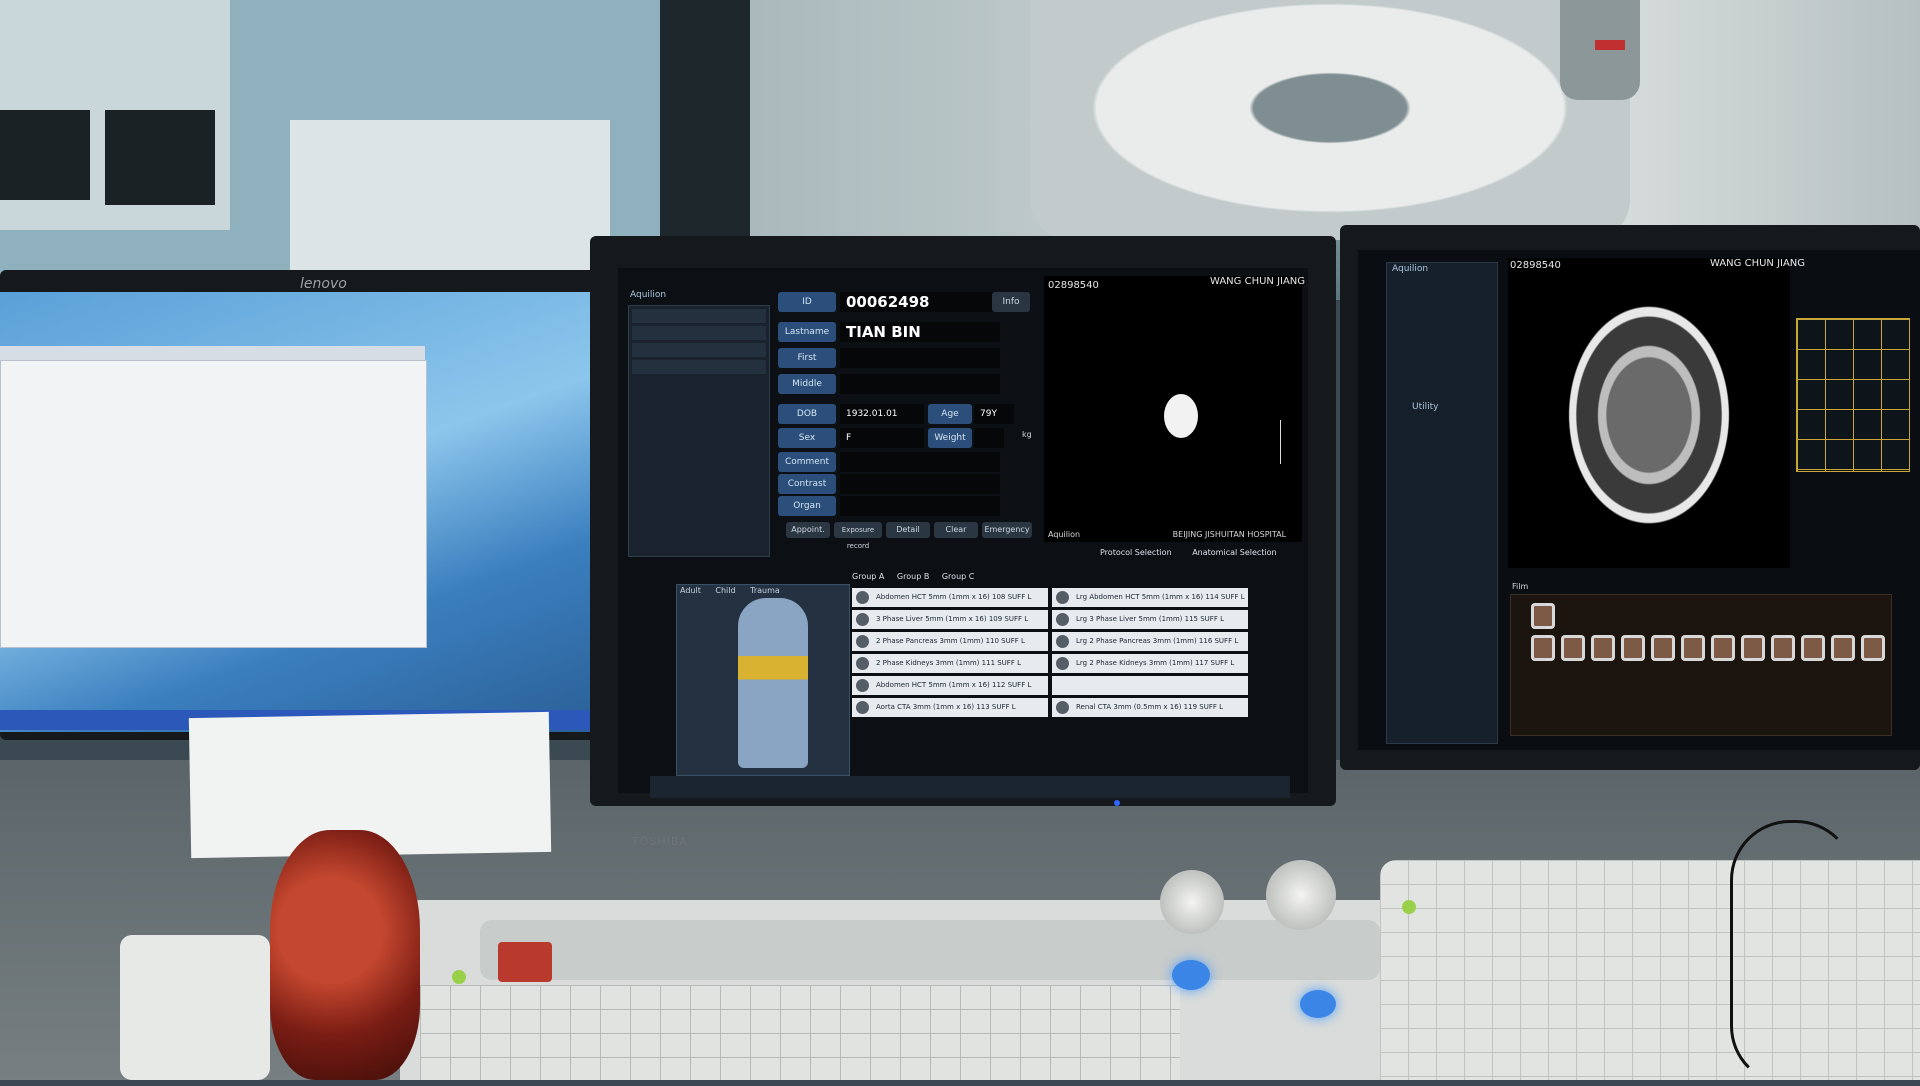 The image size is (1920, 1086). Describe the element at coordinates (950, 619) in the screenshot. I see `protocol-item: 3 Phase Liver 5mm (1mm x 16) 109 SUFF L` at that location.